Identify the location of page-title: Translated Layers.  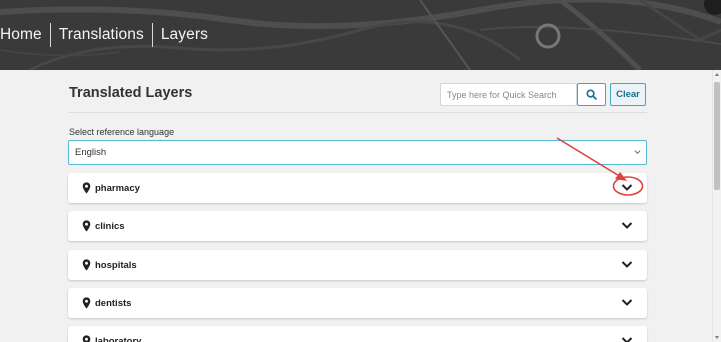
(131, 93).